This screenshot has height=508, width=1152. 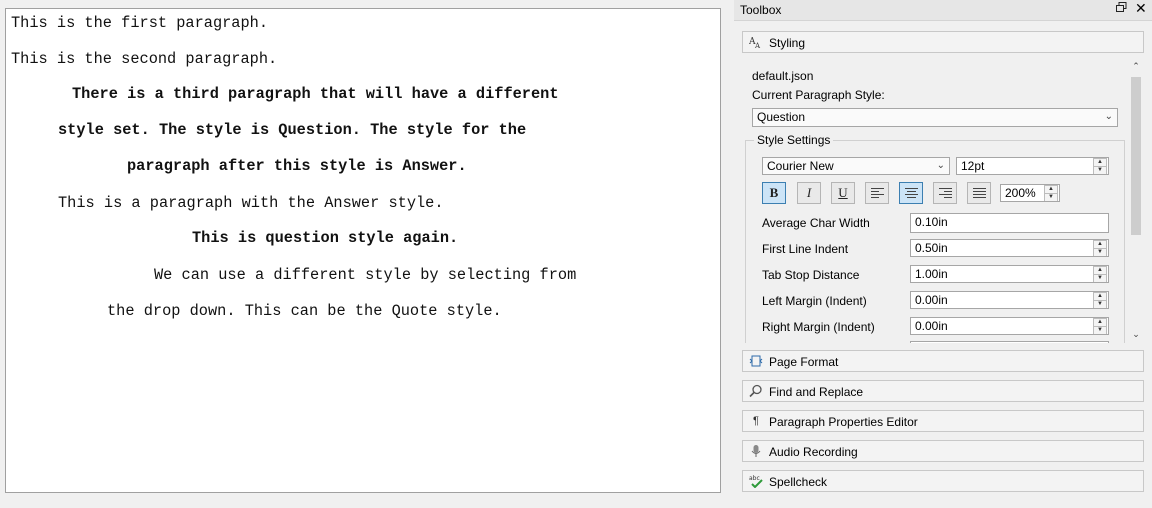 What do you see at coordinates (943, 42) in the screenshot?
I see `styling-section-button: AA Styling` at bounding box center [943, 42].